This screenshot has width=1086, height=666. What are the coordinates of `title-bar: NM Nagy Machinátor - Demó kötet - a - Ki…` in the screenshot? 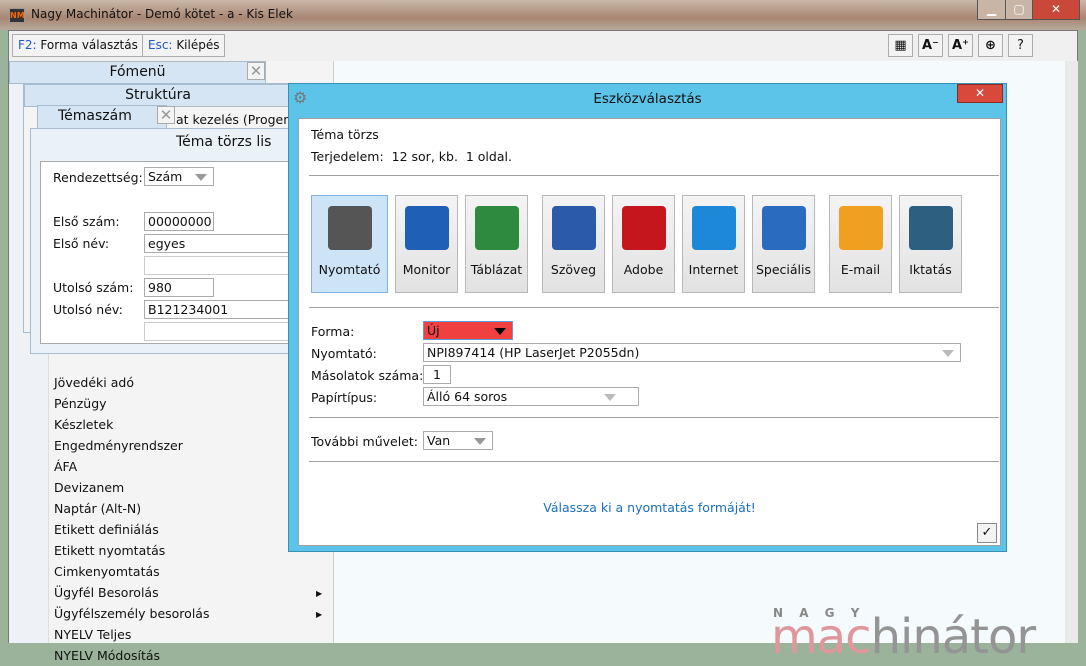 It's located at (543, 15).